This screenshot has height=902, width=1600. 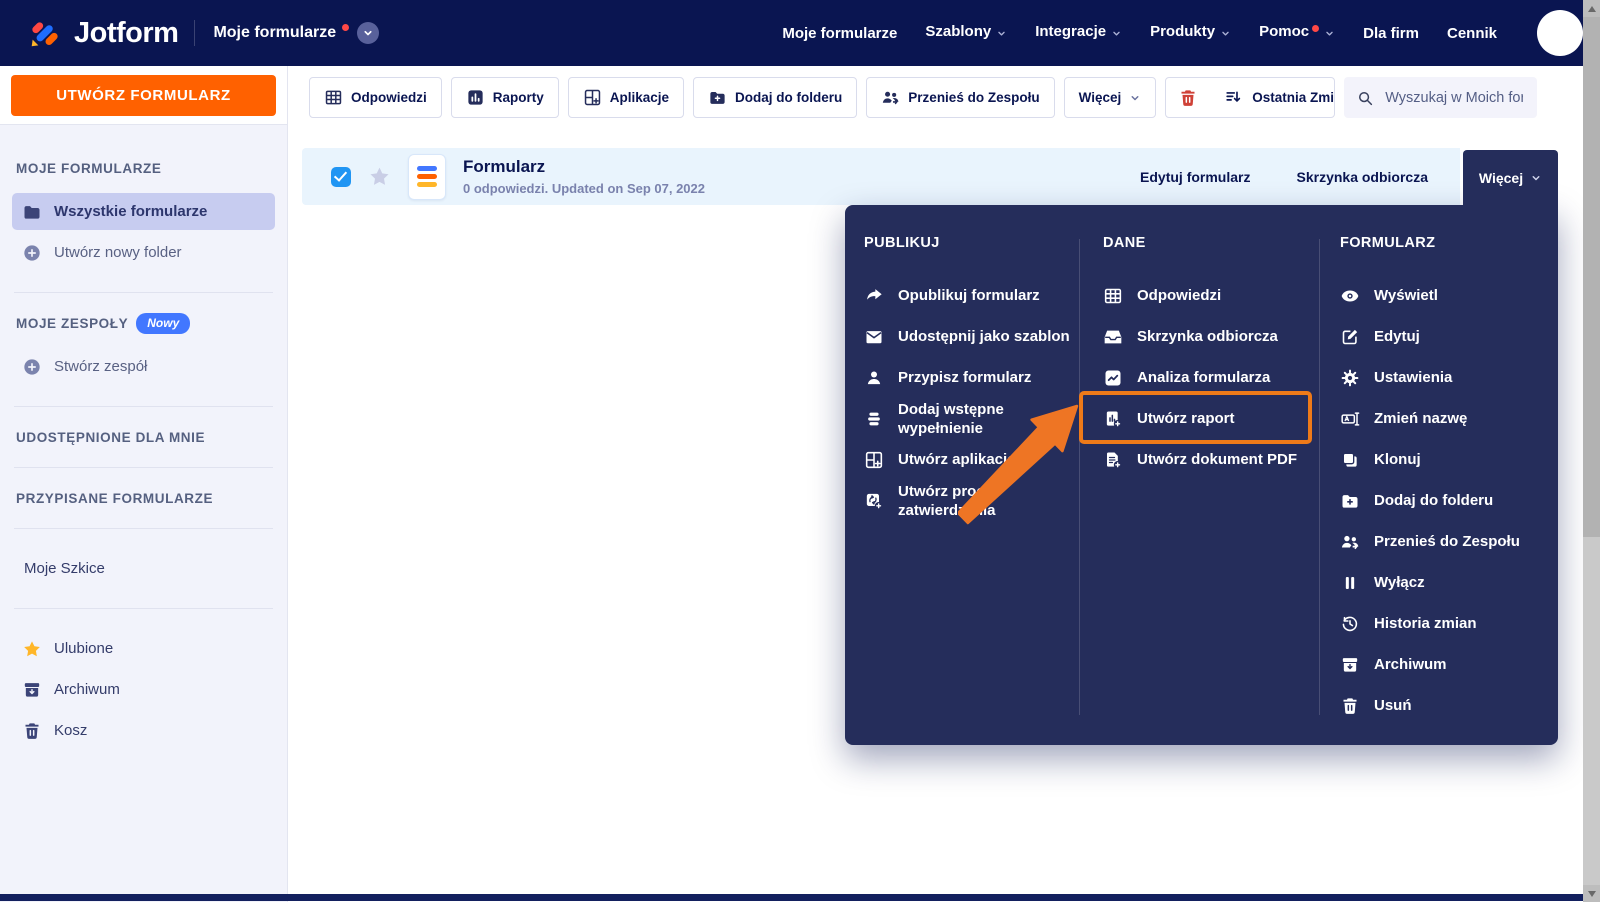 What do you see at coordinates (1447, 541) in the screenshot?
I see `menu-item-label: Przenieś do Zespołu` at bounding box center [1447, 541].